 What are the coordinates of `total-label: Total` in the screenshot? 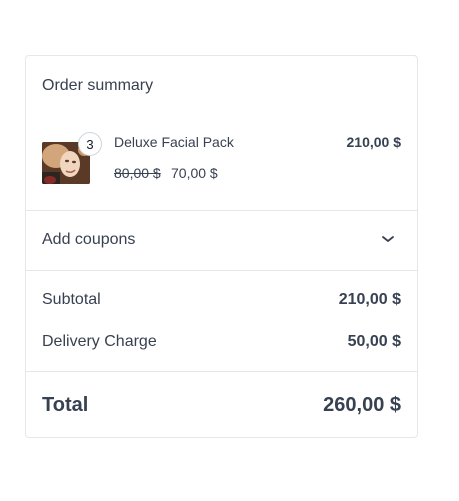 It's located at (65, 405).